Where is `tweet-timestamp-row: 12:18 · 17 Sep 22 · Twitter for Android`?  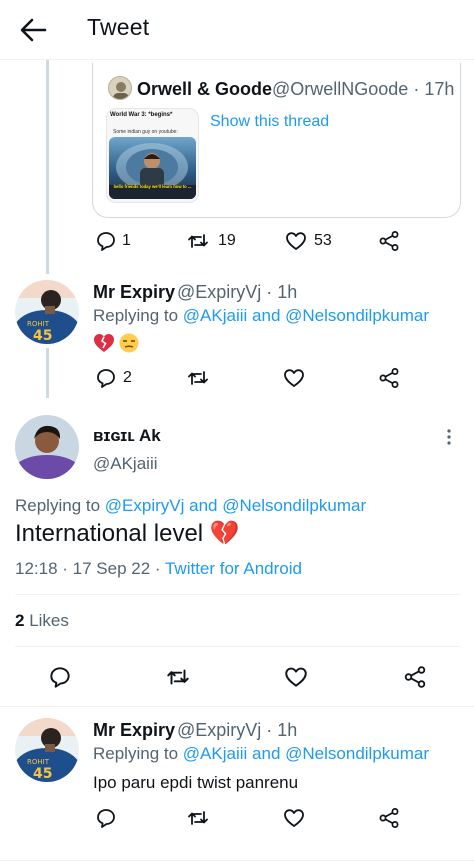 tweet-timestamp-row: 12:18 · 17 Sep 22 · Twitter for Android is located at coordinates (158, 569).